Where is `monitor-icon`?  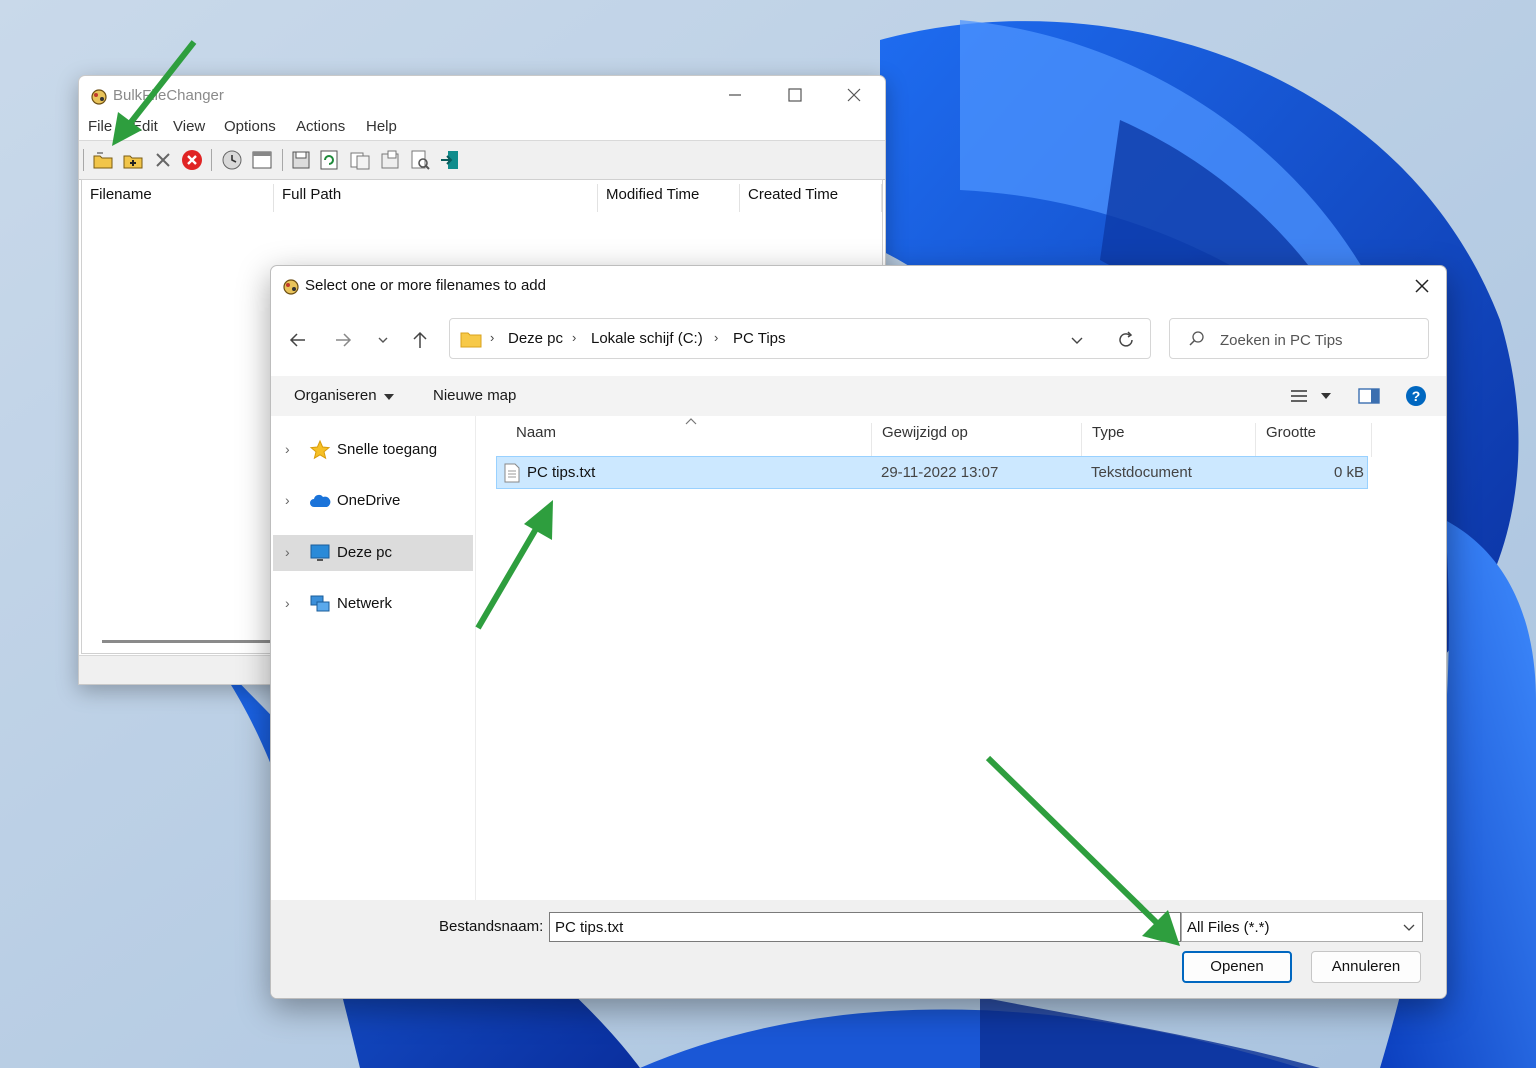
monitor-icon is located at coordinates (320, 552).